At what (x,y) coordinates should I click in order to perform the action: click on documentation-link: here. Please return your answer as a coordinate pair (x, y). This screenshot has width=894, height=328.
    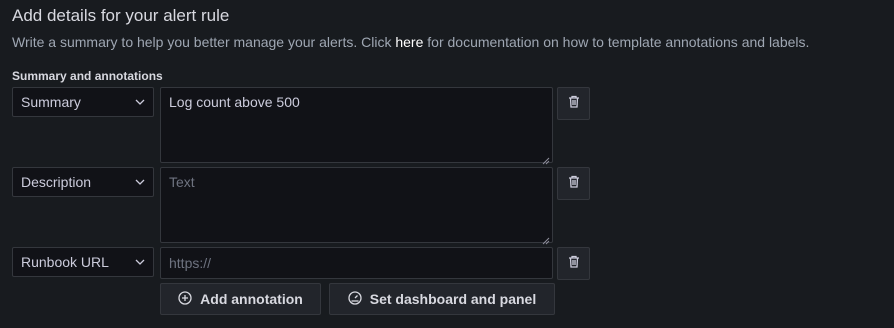
    Looking at the image, I should click on (409, 42).